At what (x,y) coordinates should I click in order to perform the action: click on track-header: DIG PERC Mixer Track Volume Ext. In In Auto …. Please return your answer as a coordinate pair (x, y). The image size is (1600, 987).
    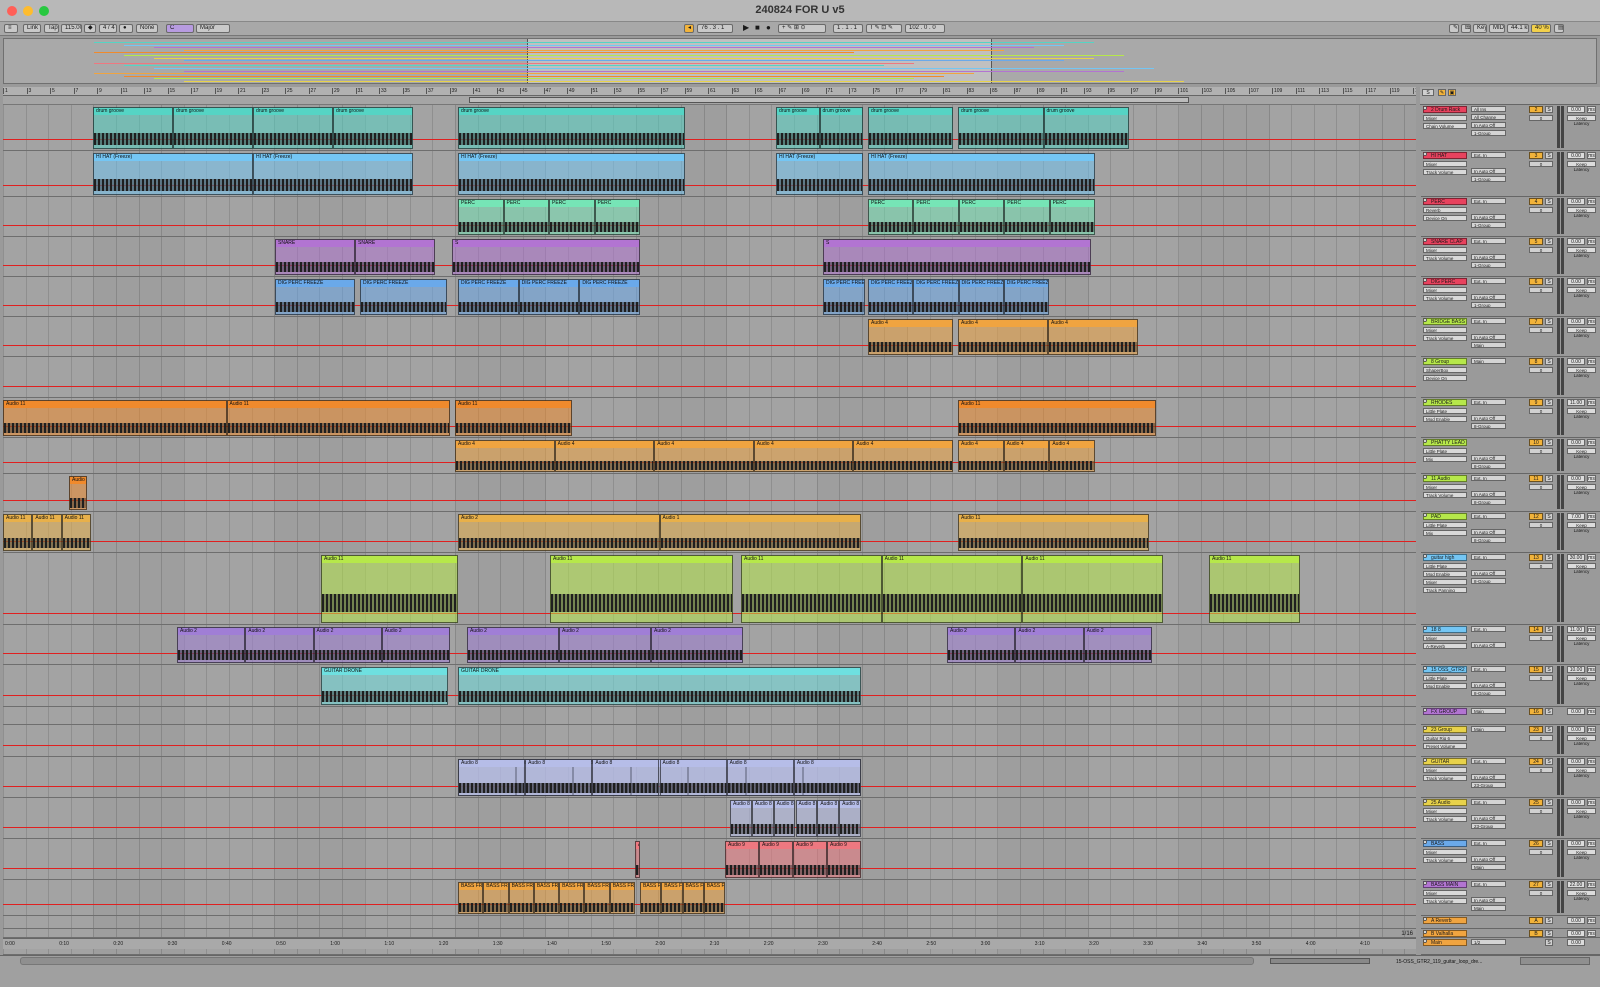
    Looking at the image, I should click on (1510, 297).